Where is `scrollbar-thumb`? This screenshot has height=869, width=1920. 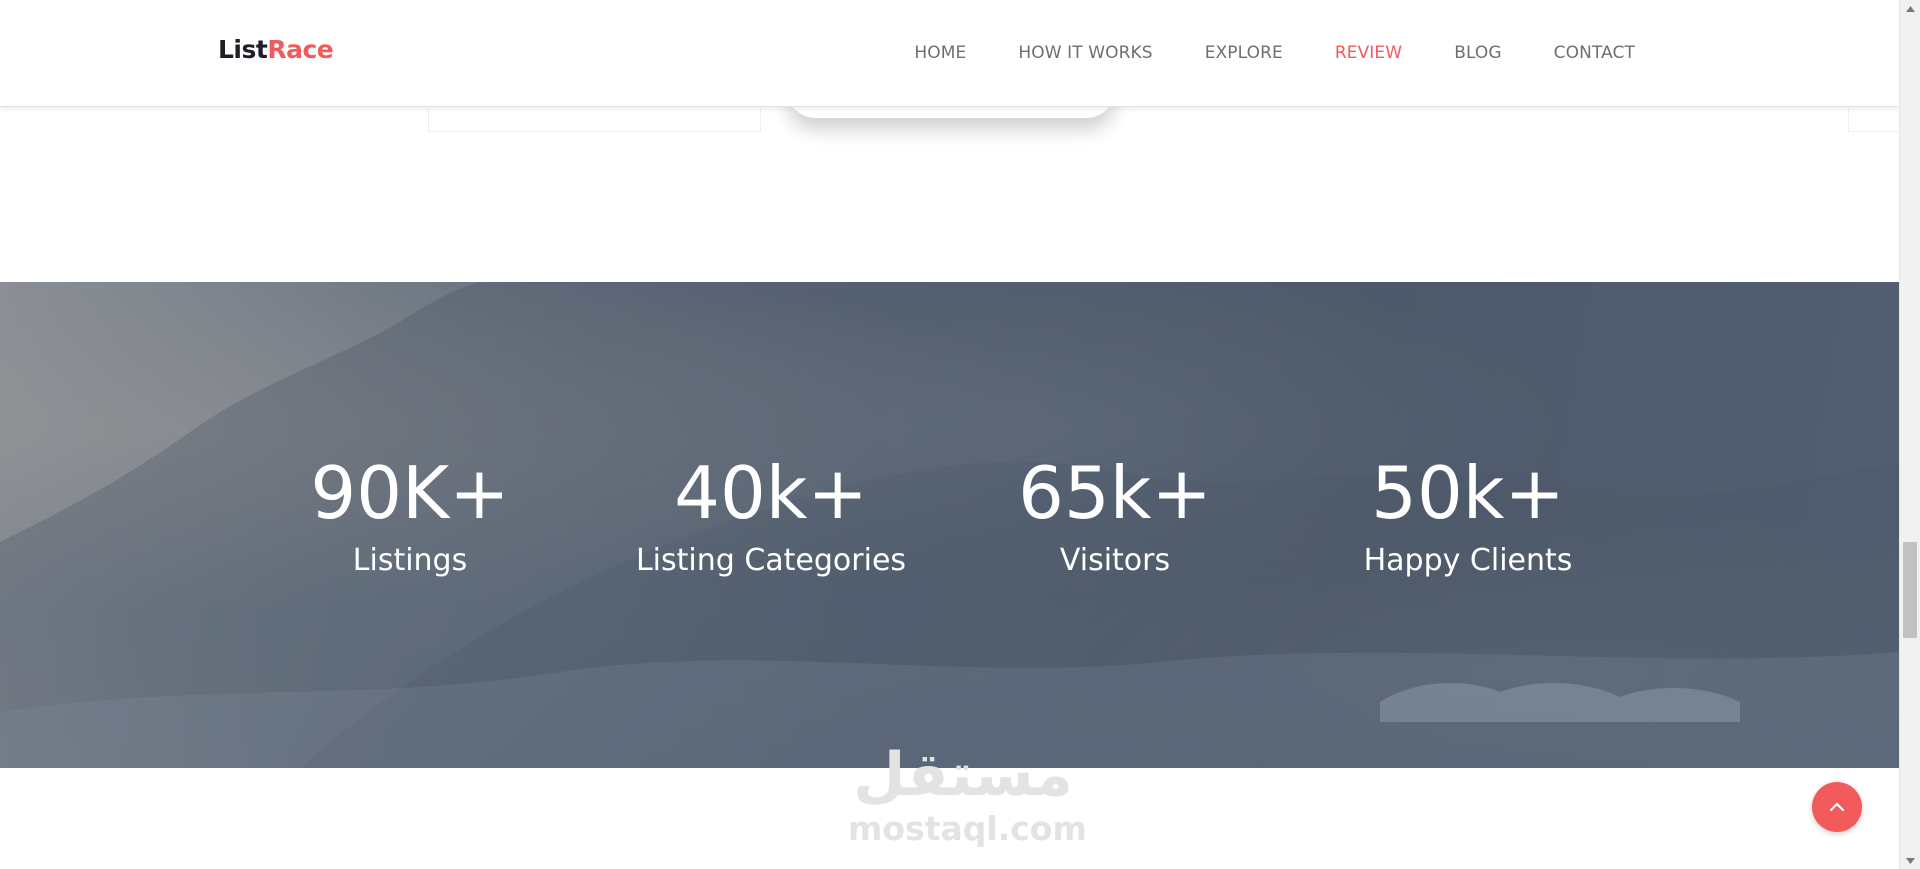
scrollbar-thumb is located at coordinates (1910, 590).